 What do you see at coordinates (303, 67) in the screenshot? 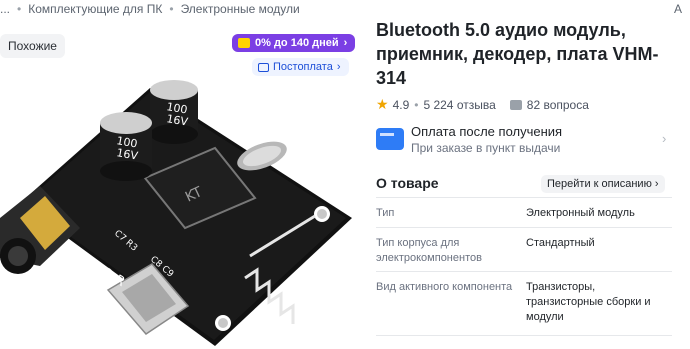
I see `postpay-label: Постоплата` at bounding box center [303, 67].